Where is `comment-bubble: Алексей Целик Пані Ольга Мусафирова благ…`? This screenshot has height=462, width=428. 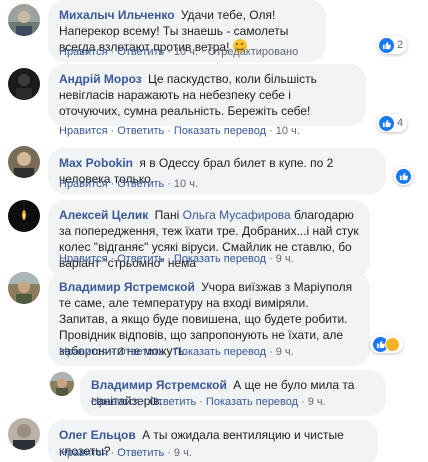
comment-bubble: Алексей Целик Пані Ольга Мусафирова благ… is located at coordinates (209, 239).